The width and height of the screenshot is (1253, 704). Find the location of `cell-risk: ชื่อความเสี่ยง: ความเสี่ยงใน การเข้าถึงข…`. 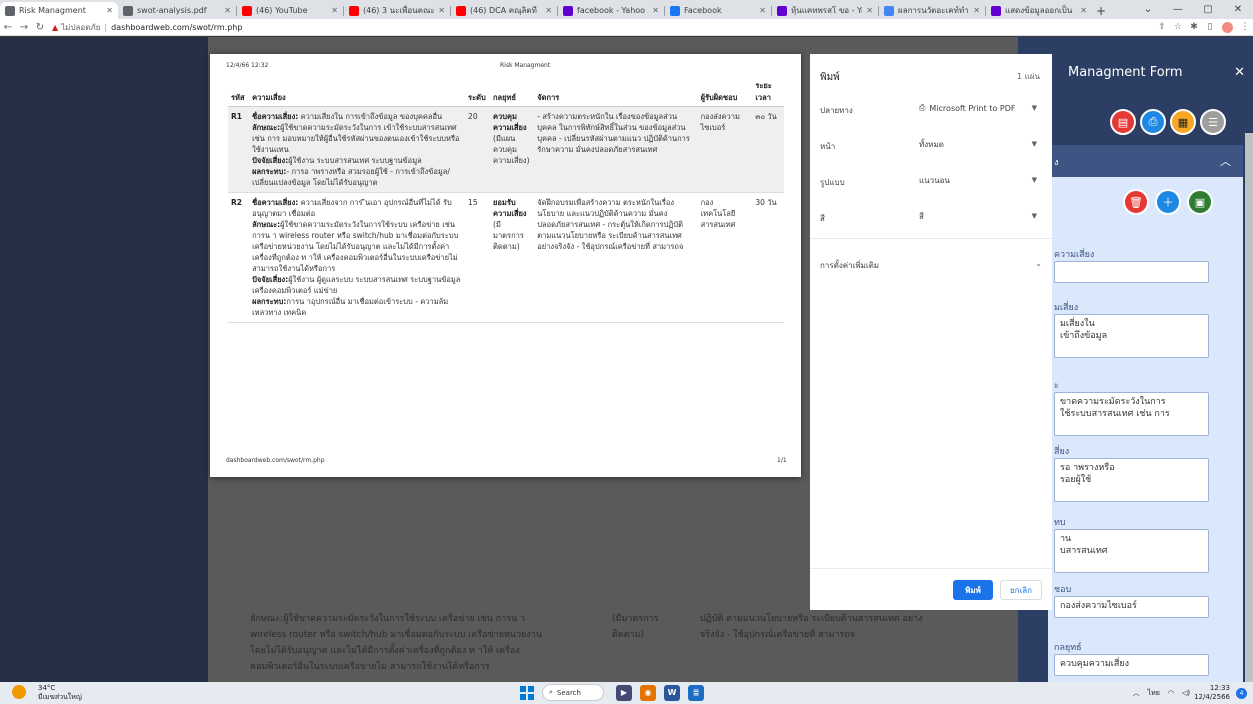

cell-risk: ชื่อความเสี่ยง: ความเสี่ยงใน การเข้าถึงข… is located at coordinates (357, 149).